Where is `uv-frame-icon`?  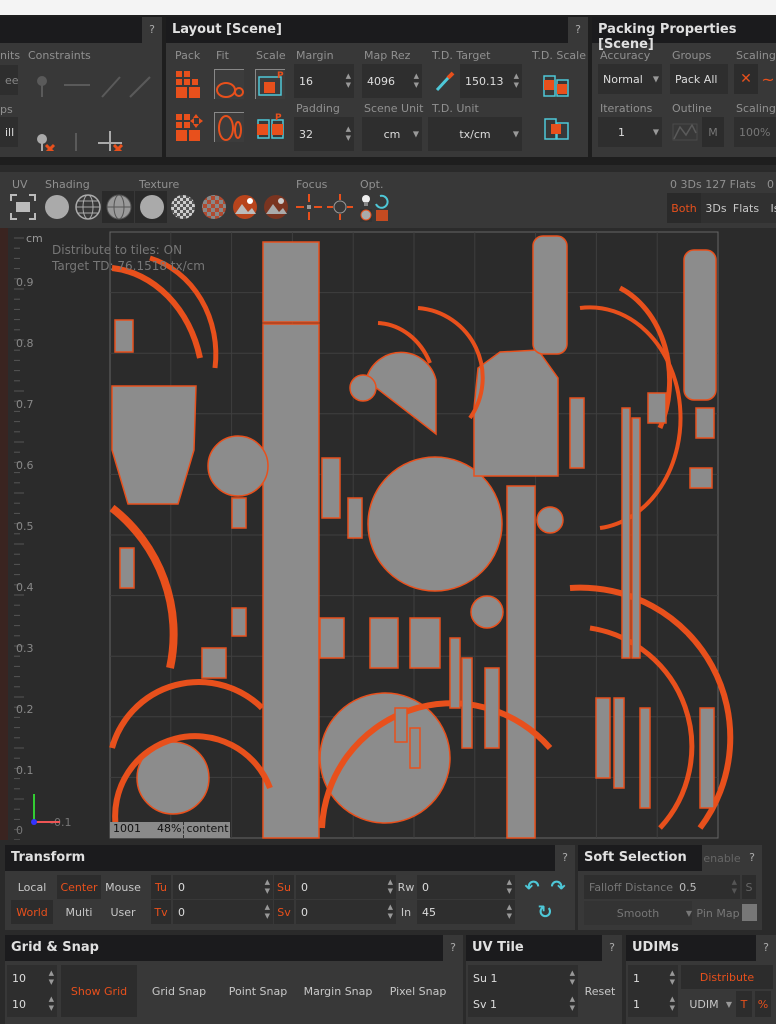
uv-frame-icon is located at coordinates (23, 207).